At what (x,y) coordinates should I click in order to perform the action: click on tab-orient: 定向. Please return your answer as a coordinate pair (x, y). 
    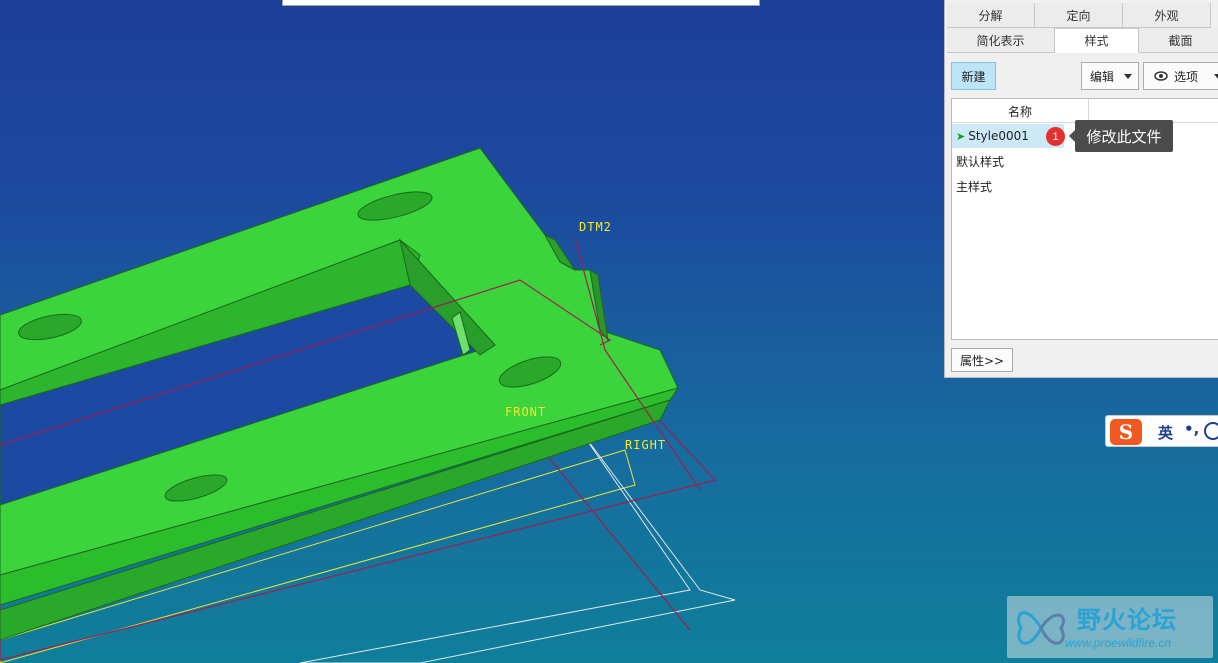
    Looking at the image, I should click on (1079, 15).